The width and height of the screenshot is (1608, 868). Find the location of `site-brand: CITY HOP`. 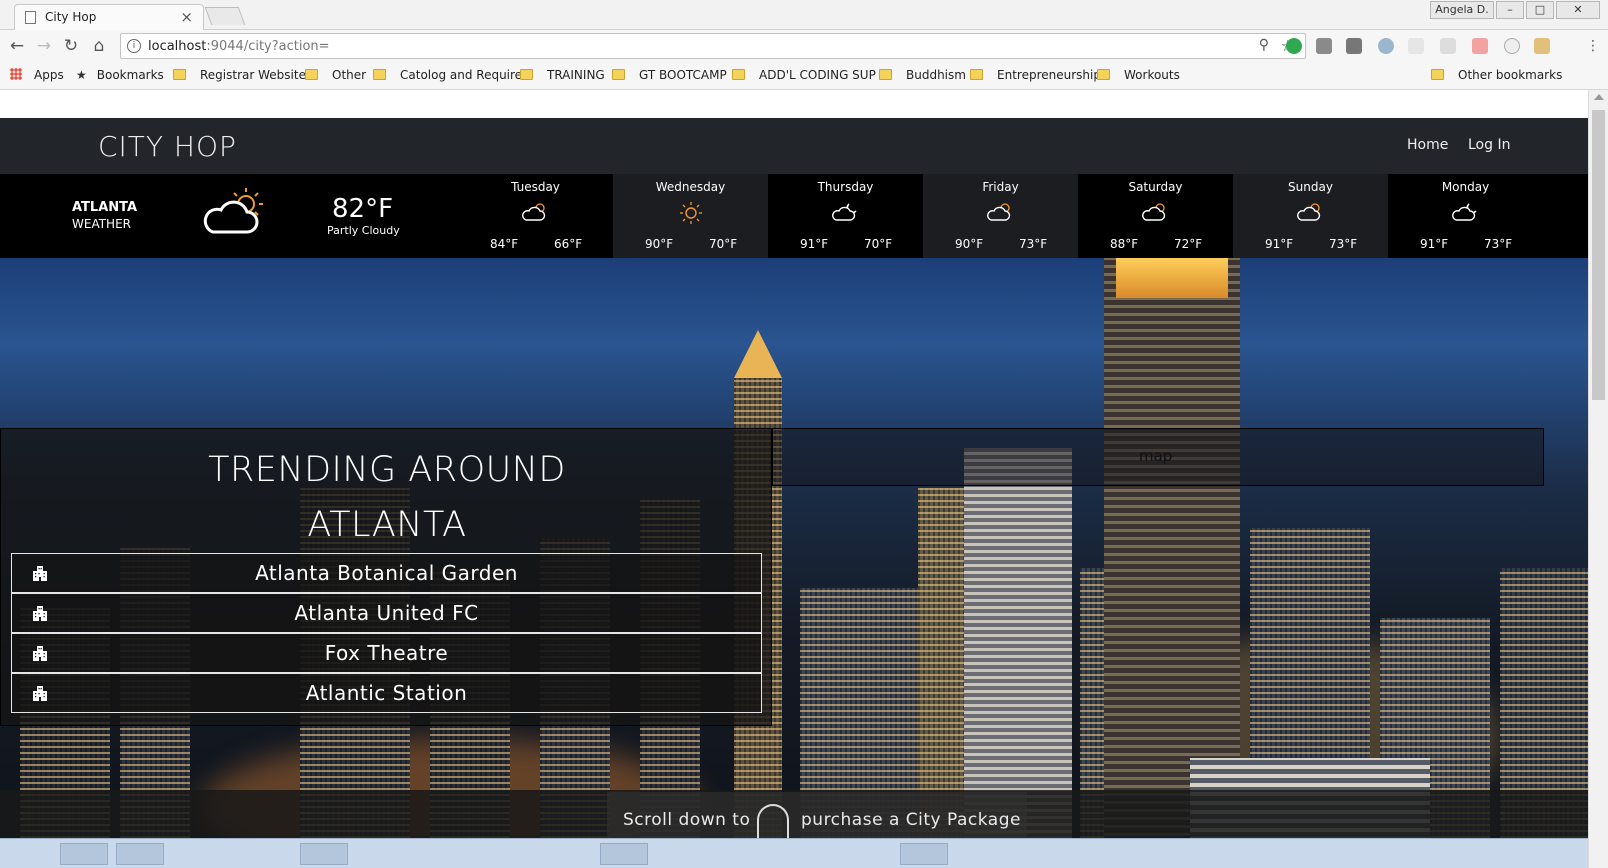

site-brand: CITY HOP is located at coordinates (167, 146).